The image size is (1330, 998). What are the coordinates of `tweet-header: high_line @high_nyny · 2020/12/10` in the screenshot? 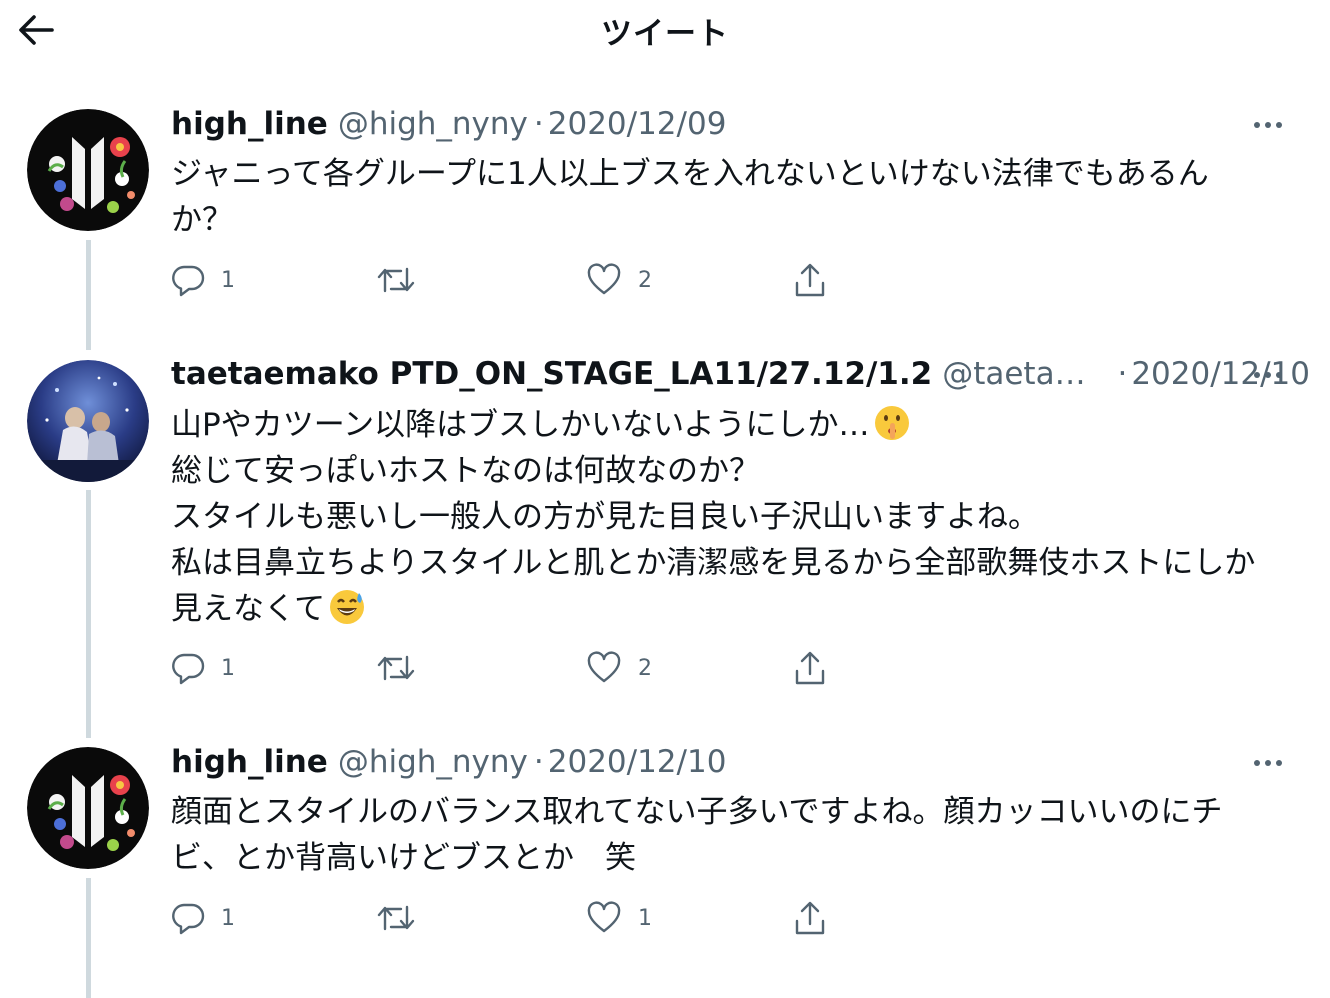 It's located at (740, 762).